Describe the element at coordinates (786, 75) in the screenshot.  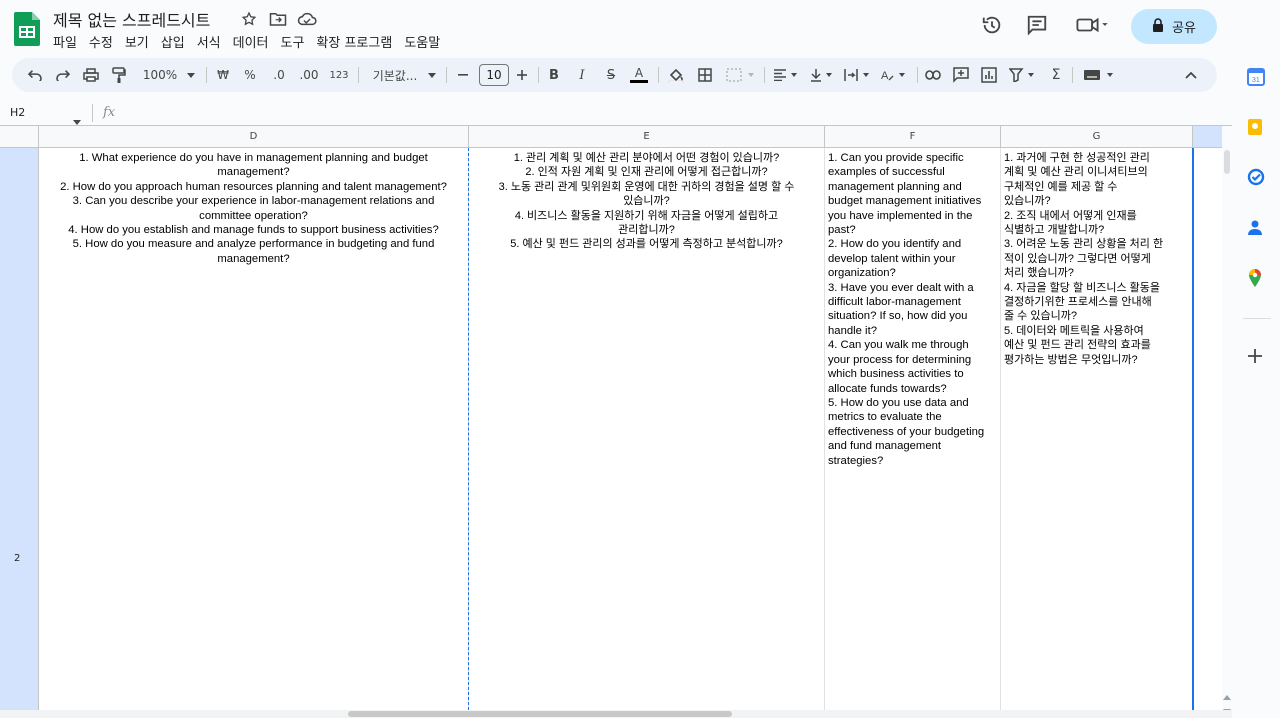
I see `horizontal-align-icon` at that location.